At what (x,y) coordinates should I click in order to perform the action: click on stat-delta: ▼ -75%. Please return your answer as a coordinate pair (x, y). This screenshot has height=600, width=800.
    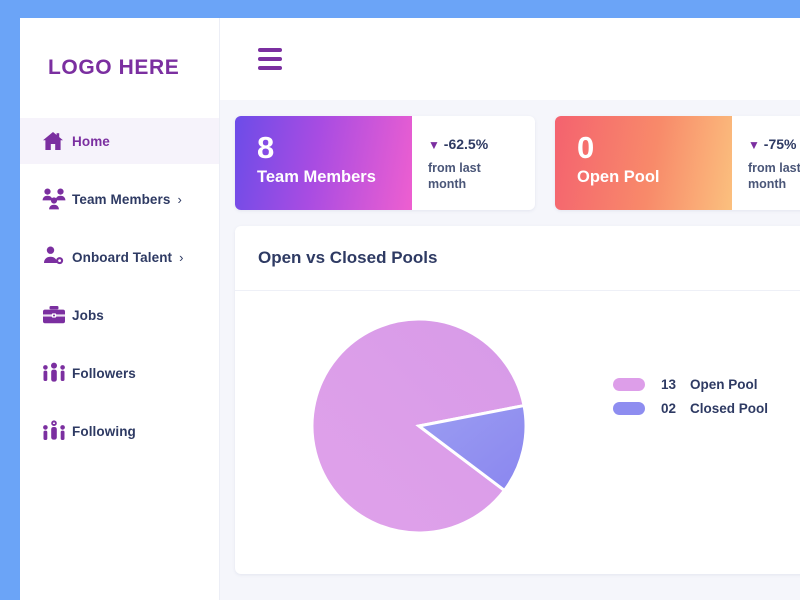
    Looking at the image, I should click on (774, 144).